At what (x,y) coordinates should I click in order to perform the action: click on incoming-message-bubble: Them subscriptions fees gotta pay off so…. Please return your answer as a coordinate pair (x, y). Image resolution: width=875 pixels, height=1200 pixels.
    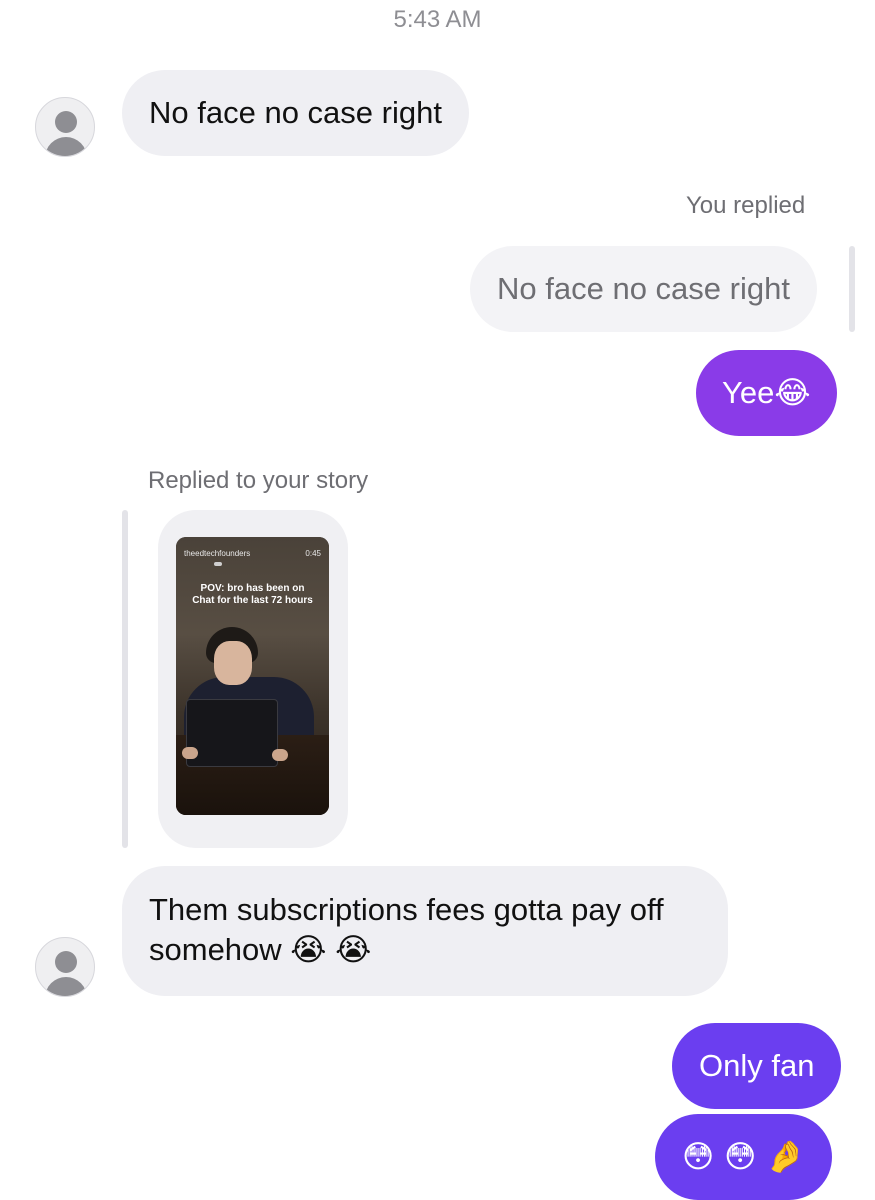
    Looking at the image, I should click on (425, 931).